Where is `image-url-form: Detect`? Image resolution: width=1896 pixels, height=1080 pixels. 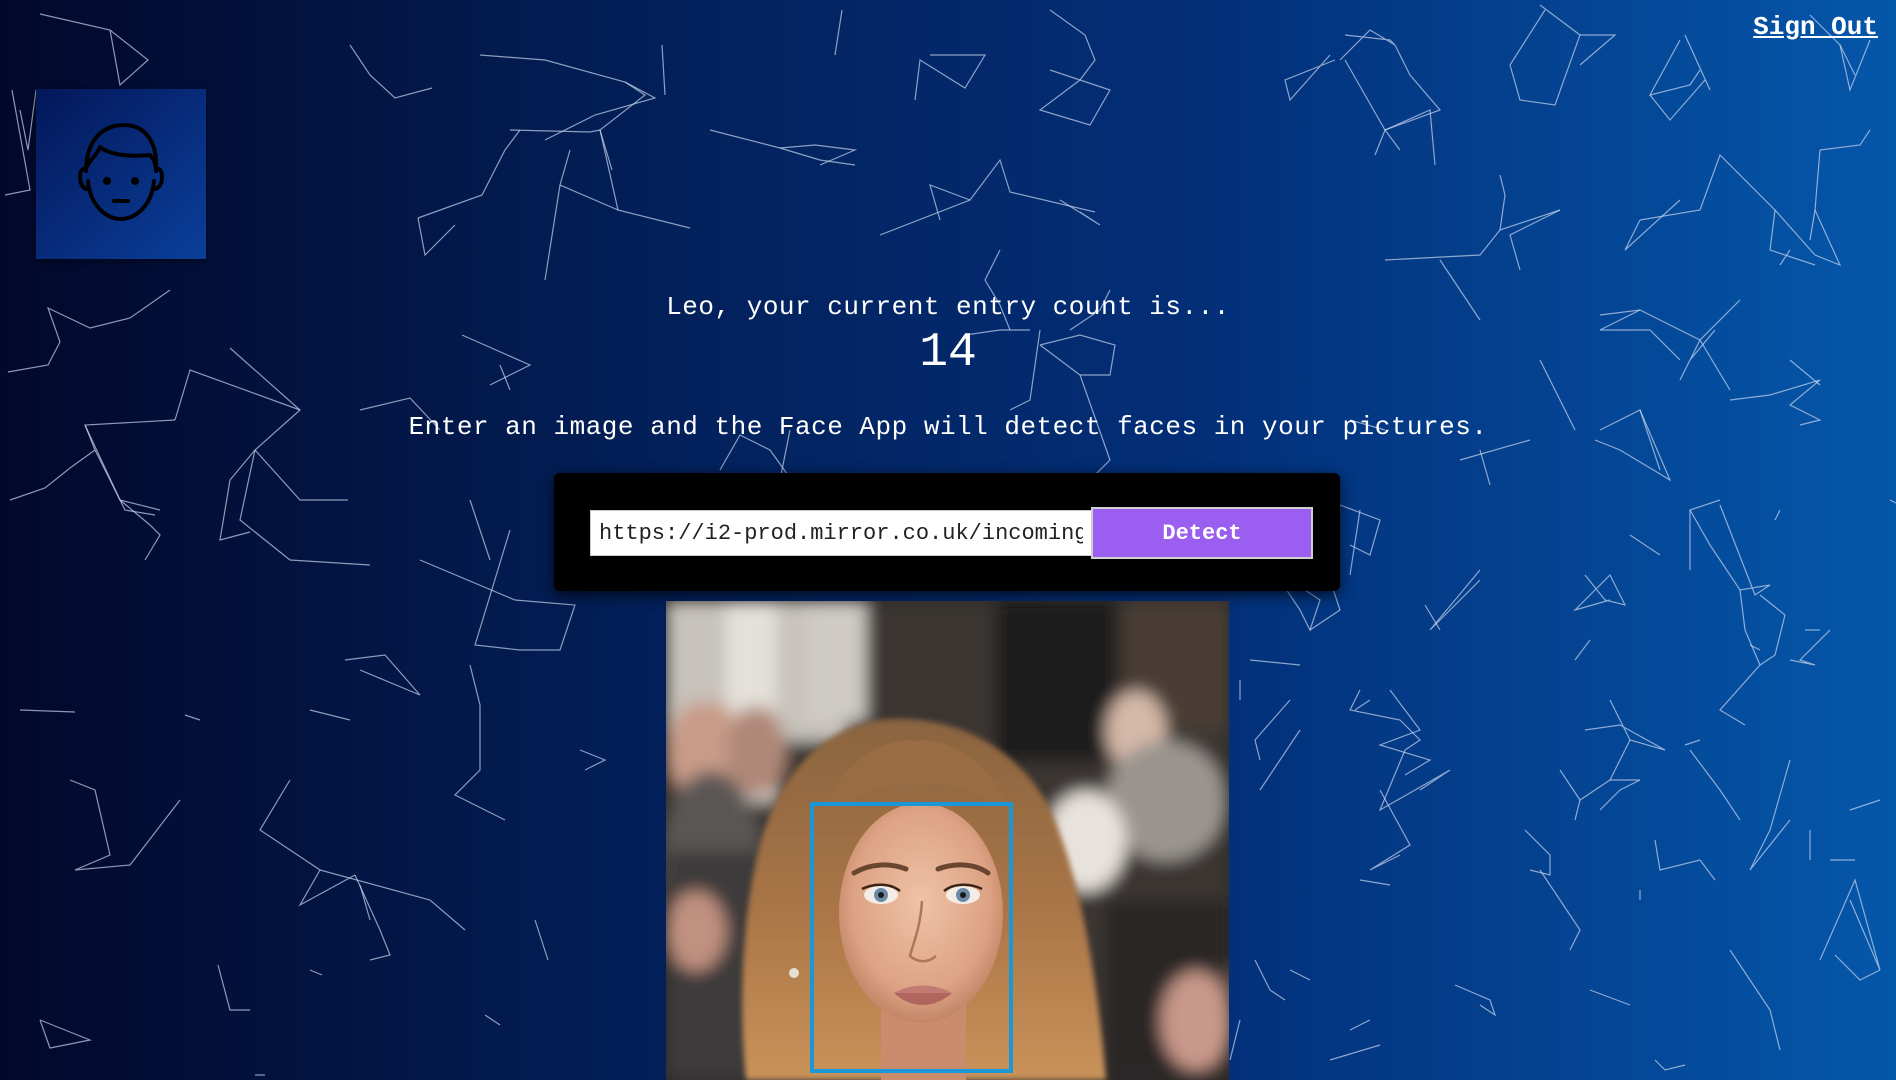
image-url-form: Detect is located at coordinates (947, 532).